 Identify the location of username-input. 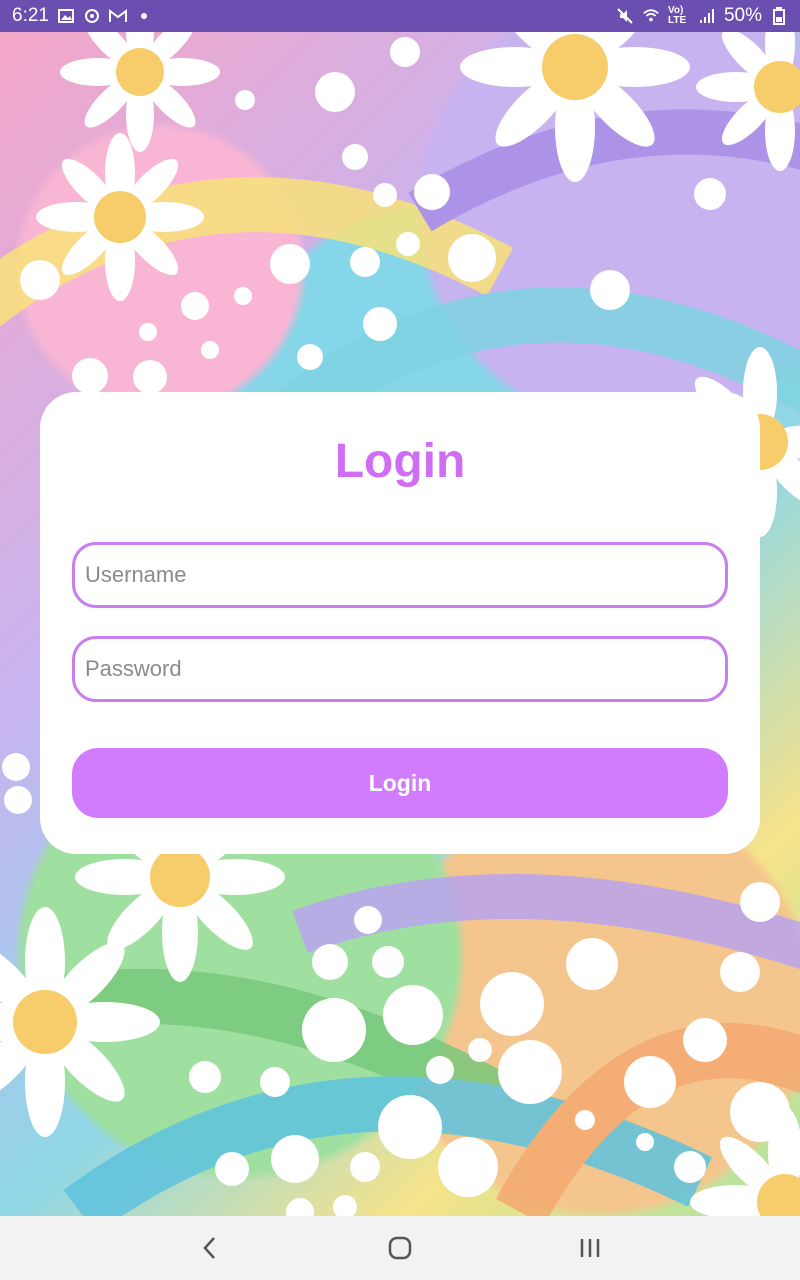
(404, 575).